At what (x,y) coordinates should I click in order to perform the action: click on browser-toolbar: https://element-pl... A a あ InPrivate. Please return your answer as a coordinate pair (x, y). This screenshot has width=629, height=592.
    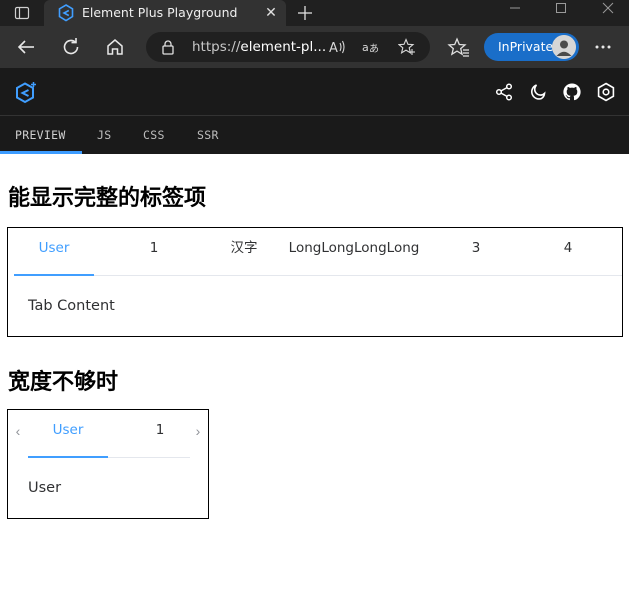
    Looking at the image, I should click on (314, 47).